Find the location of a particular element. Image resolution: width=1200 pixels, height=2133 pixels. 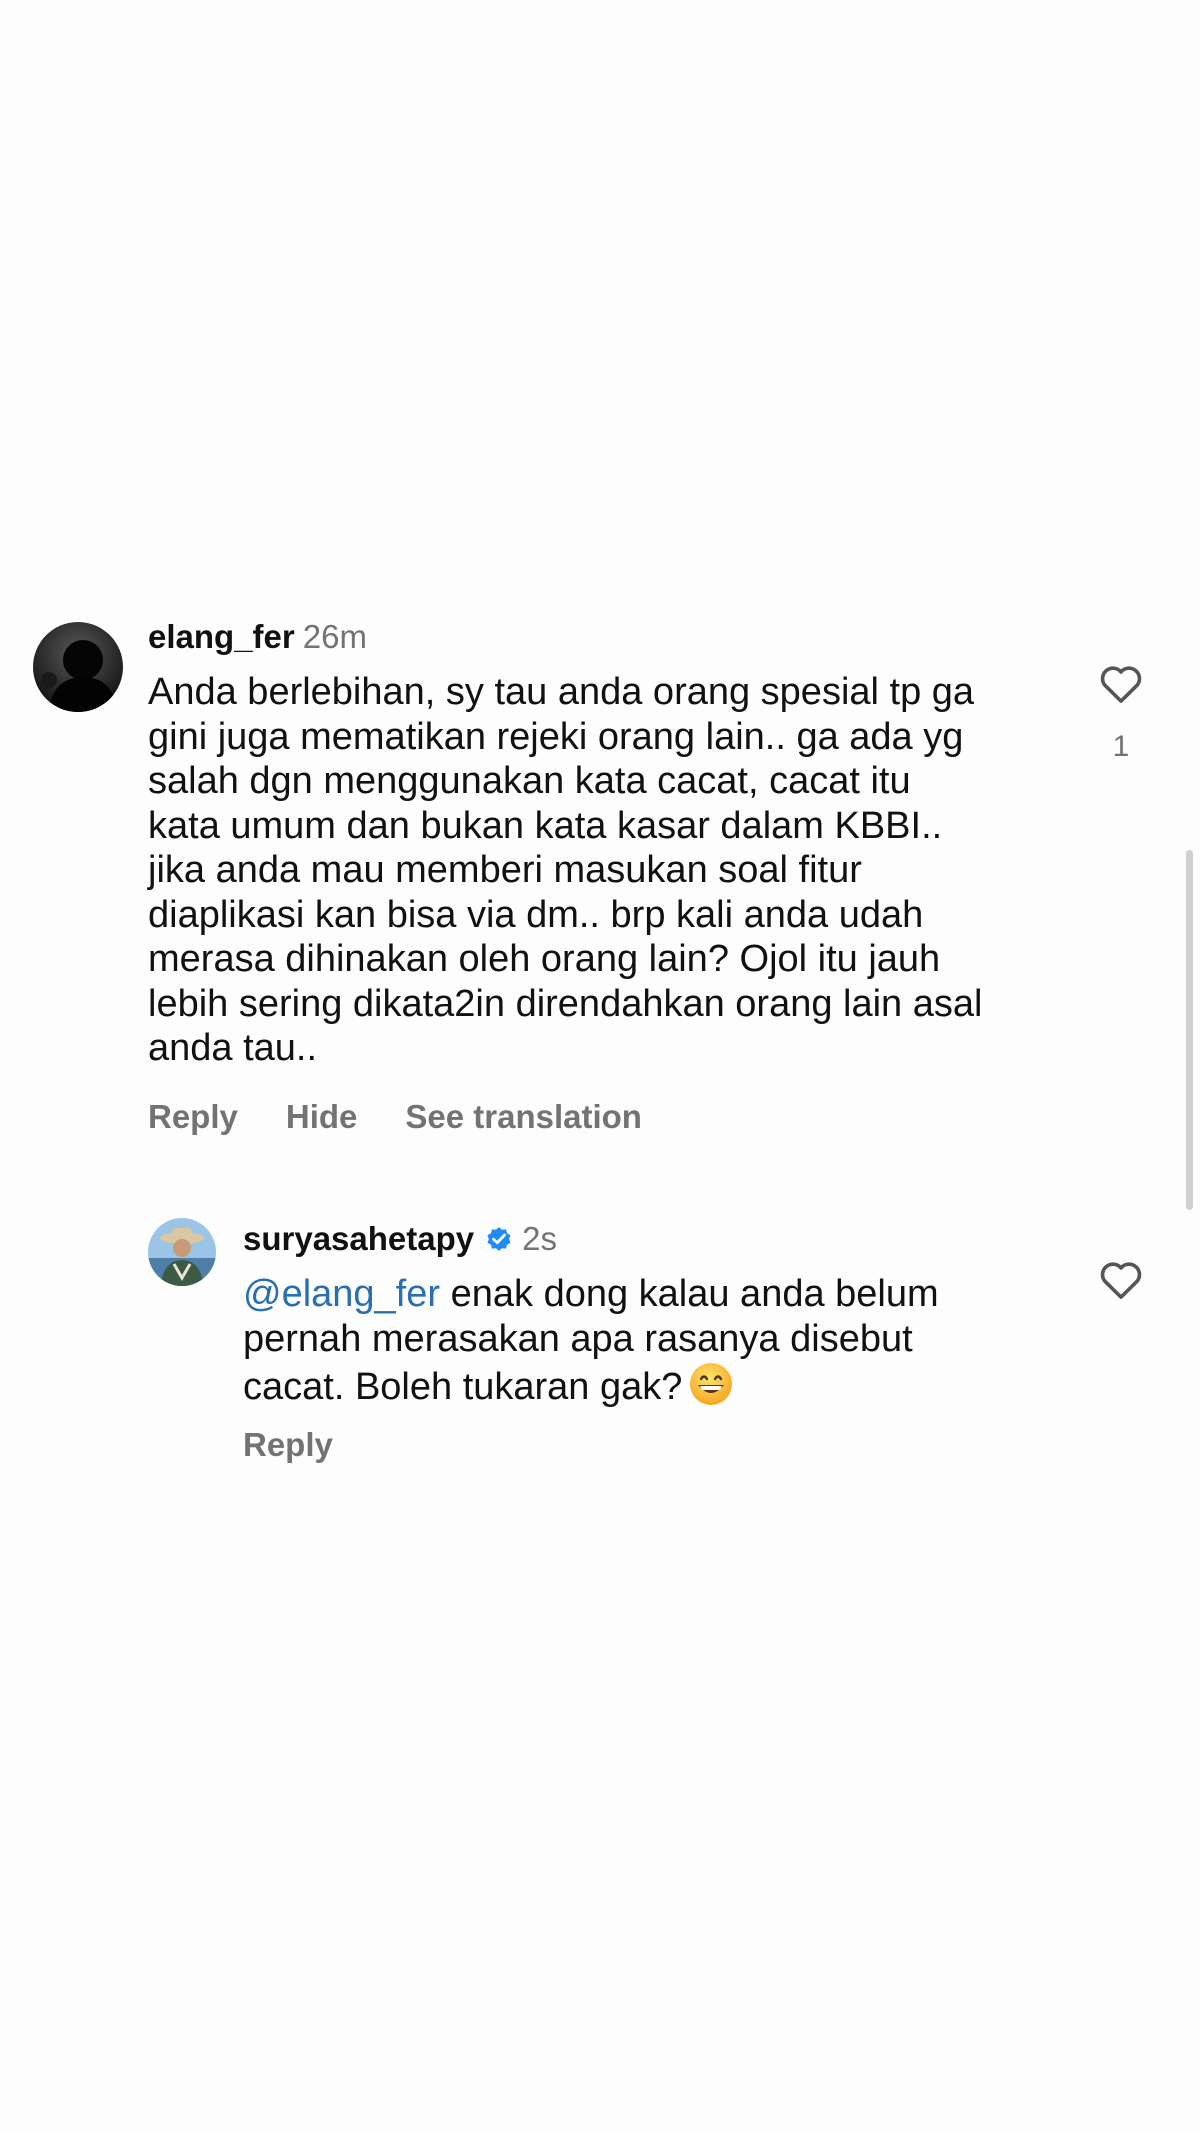

reply-line: @elang_fer enak dong kalau anda belum is located at coordinates (591, 1294).